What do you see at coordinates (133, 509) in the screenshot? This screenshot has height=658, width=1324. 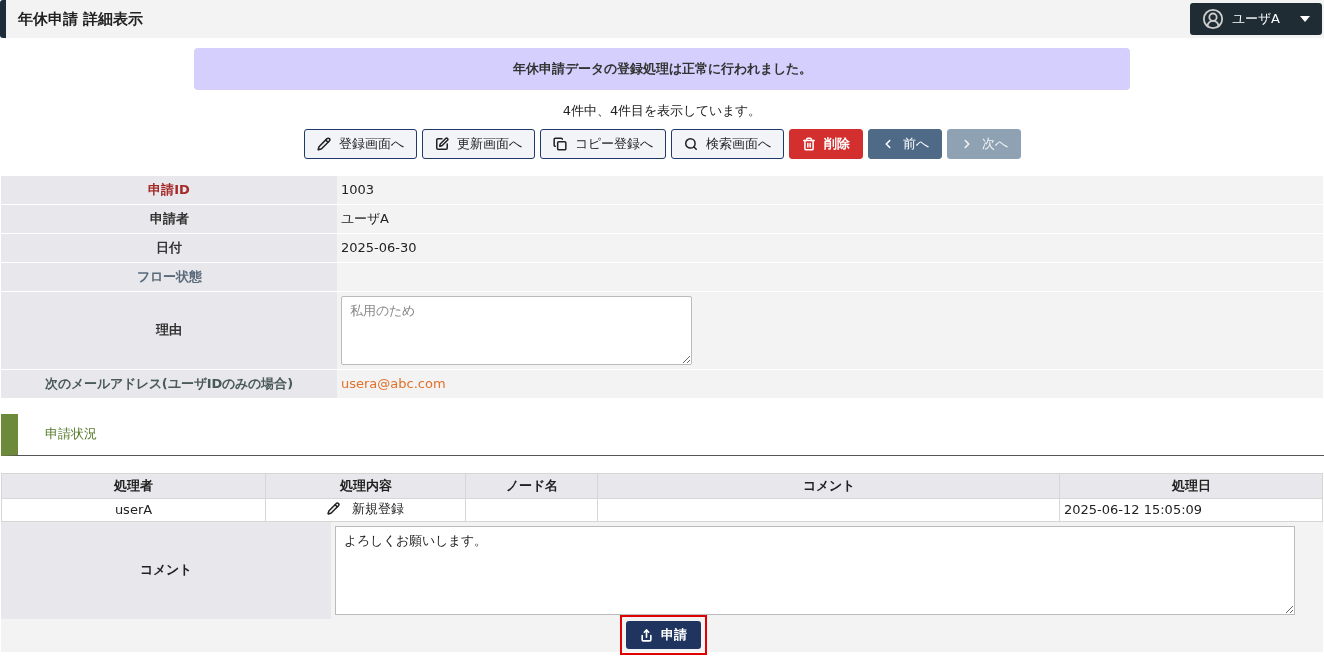 I see `table-cell: userA` at bounding box center [133, 509].